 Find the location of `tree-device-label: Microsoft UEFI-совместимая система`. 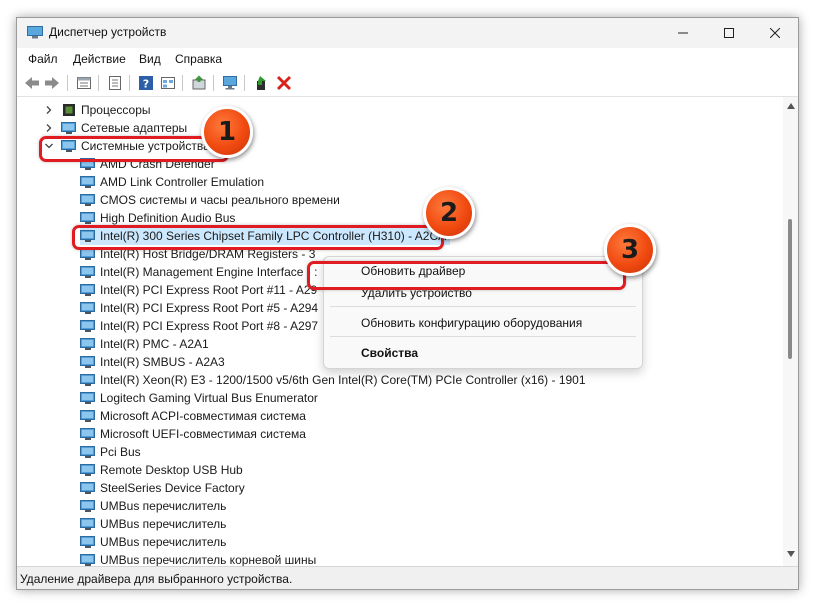

tree-device-label: Microsoft UEFI-совместимая система is located at coordinates (203, 434).